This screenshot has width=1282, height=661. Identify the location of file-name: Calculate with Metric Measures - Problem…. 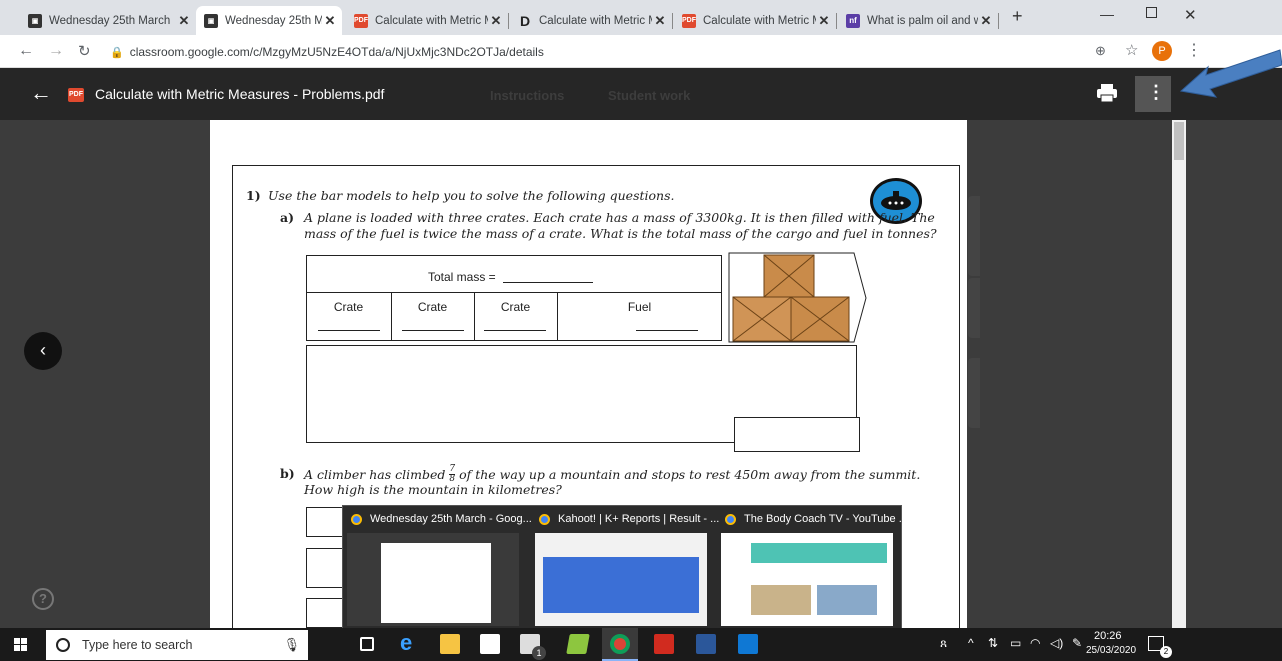
(240, 94).